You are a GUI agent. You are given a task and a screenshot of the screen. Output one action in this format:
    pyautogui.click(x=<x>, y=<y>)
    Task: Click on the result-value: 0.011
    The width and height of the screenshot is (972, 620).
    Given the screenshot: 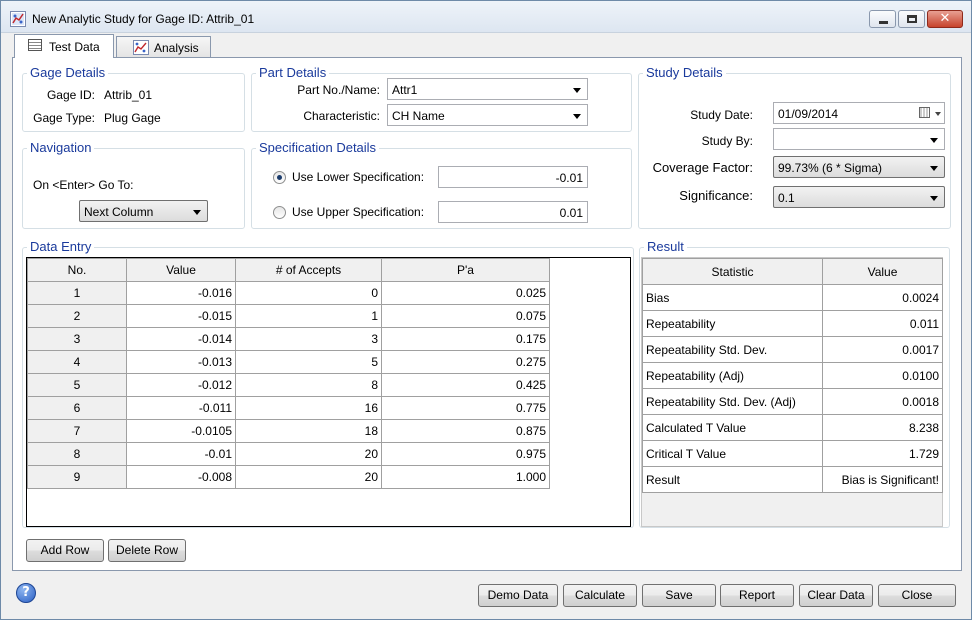 What is the action you would take?
    pyautogui.click(x=882, y=323)
    